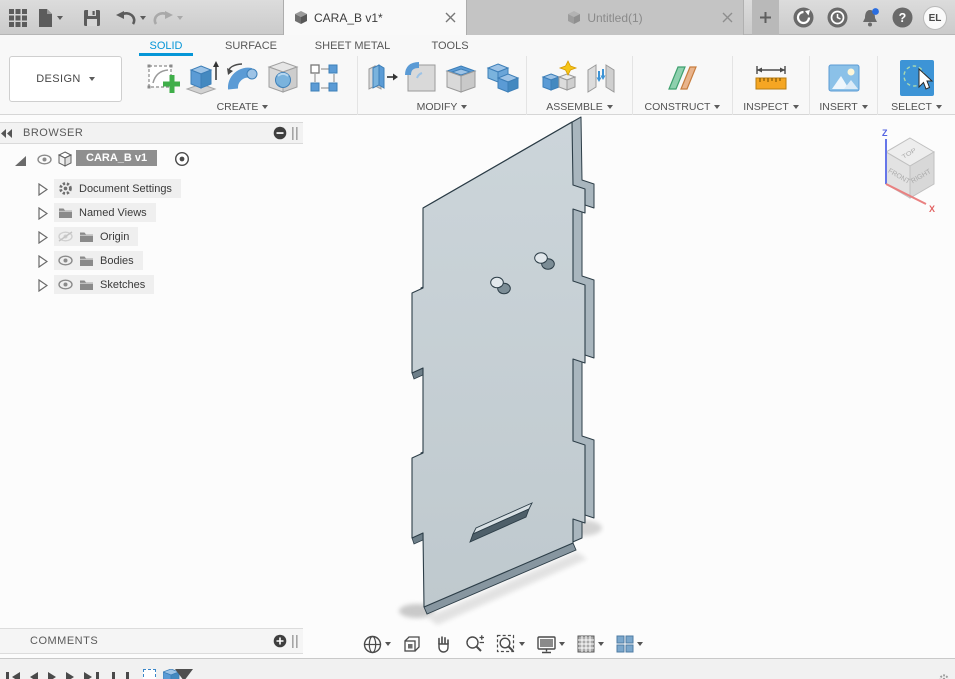 The width and height of the screenshot is (955, 679). What do you see at coordinates (443, 644) in the screenshot?
I see `pan-hand-icon` at bounding box center [443, 644].